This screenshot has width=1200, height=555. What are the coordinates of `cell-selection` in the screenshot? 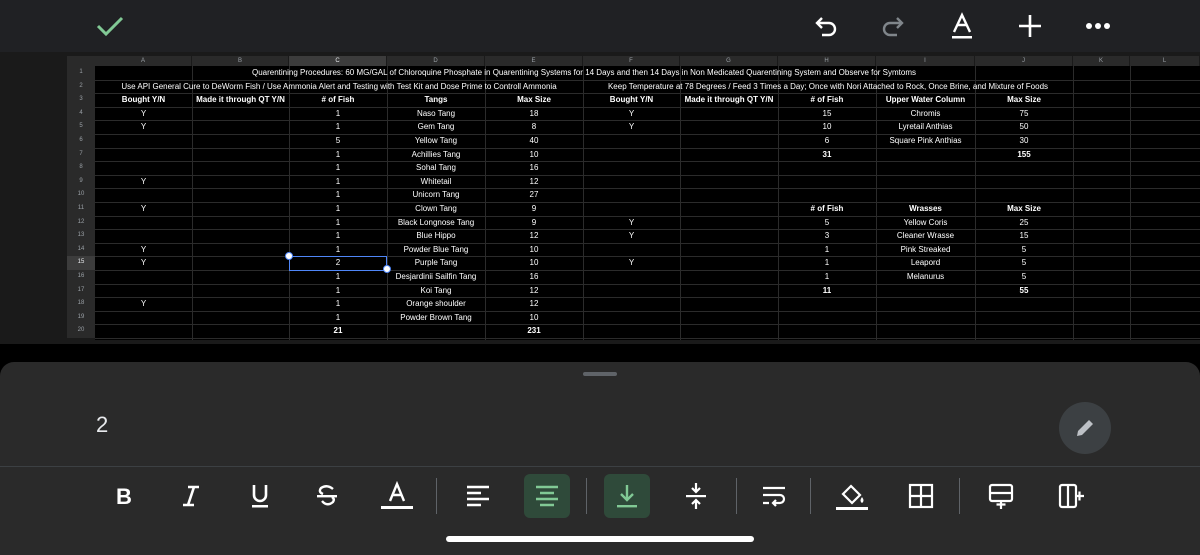 It's located at (338, 263).